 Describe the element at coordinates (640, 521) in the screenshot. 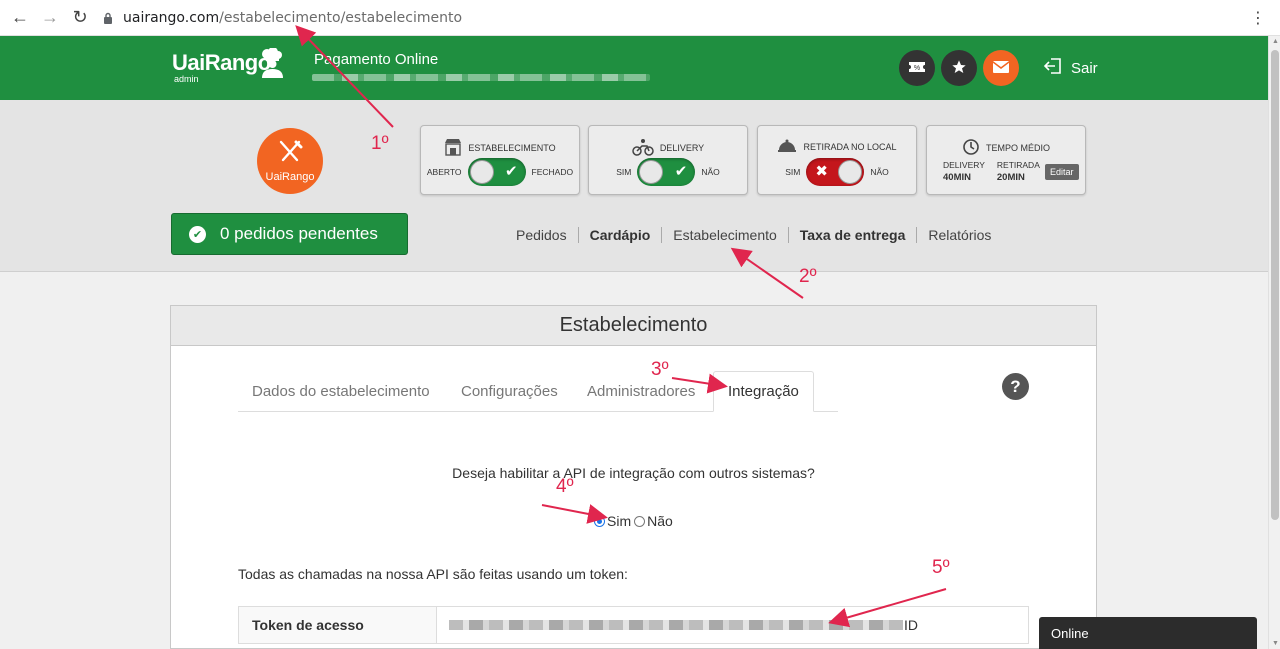

I see `radio-no` at that location.